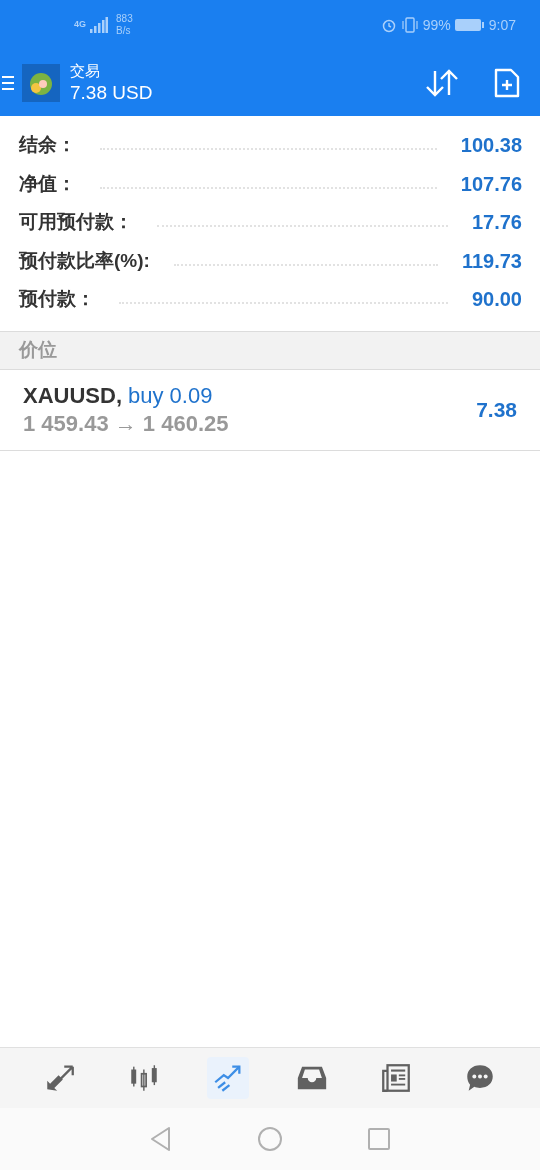  I want to click on nav-tab, so click(228, 1078).